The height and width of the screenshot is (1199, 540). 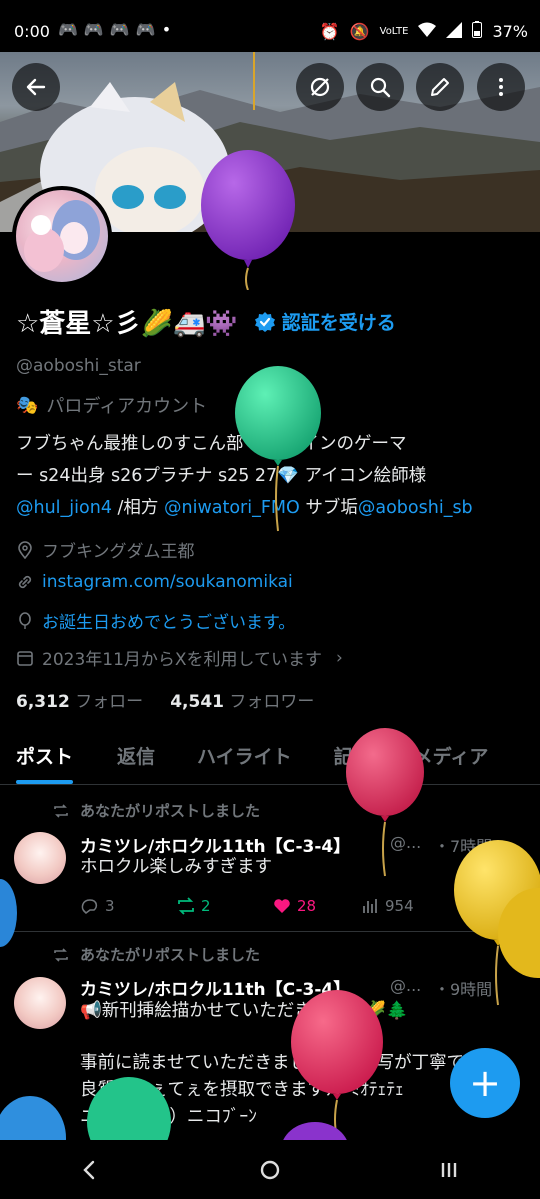 I want to click on tab-articles: 記事, so click(x=353, y=757).